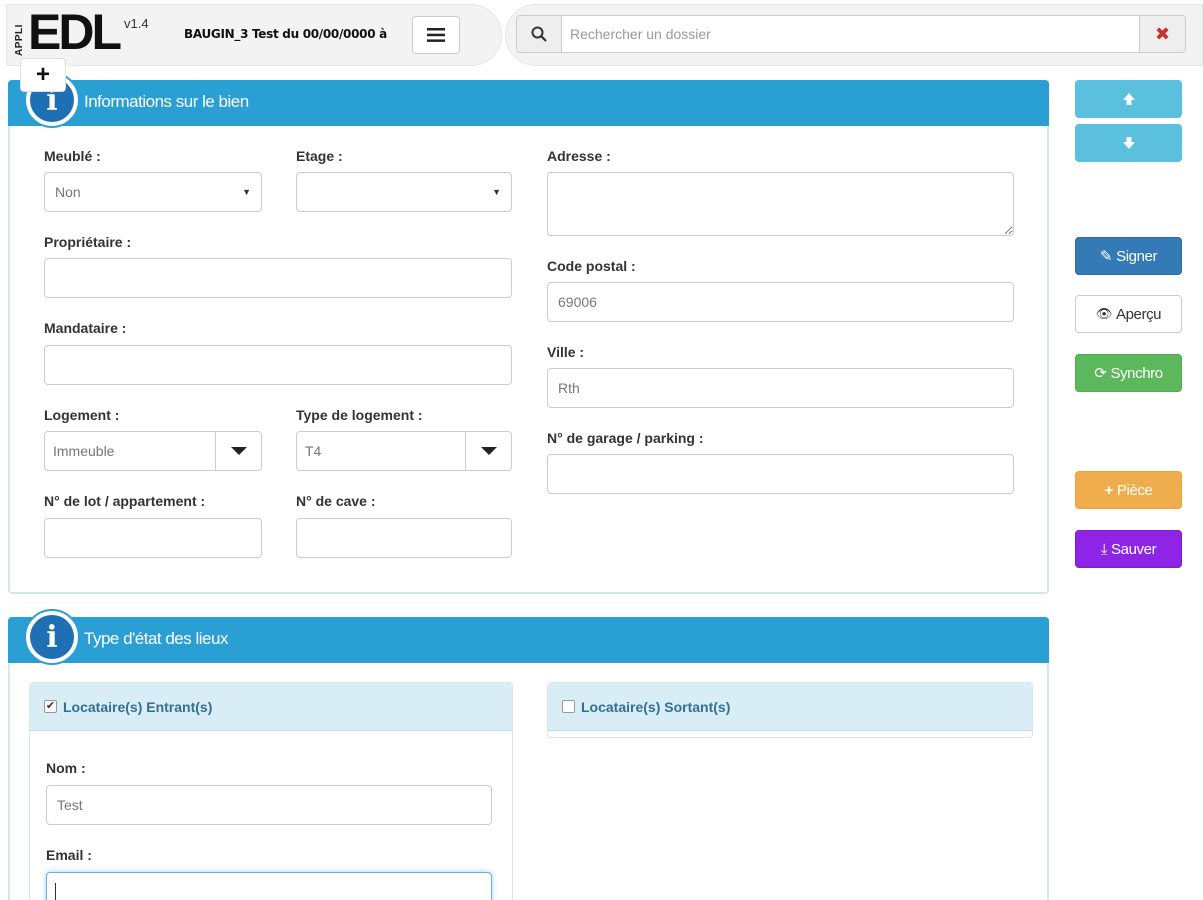 The width and height of the screenshot is (1203, 900). What do you see at coordinates (539, 34) in the screenshot?
I see `search-icon` at bounding box center [539, 34].